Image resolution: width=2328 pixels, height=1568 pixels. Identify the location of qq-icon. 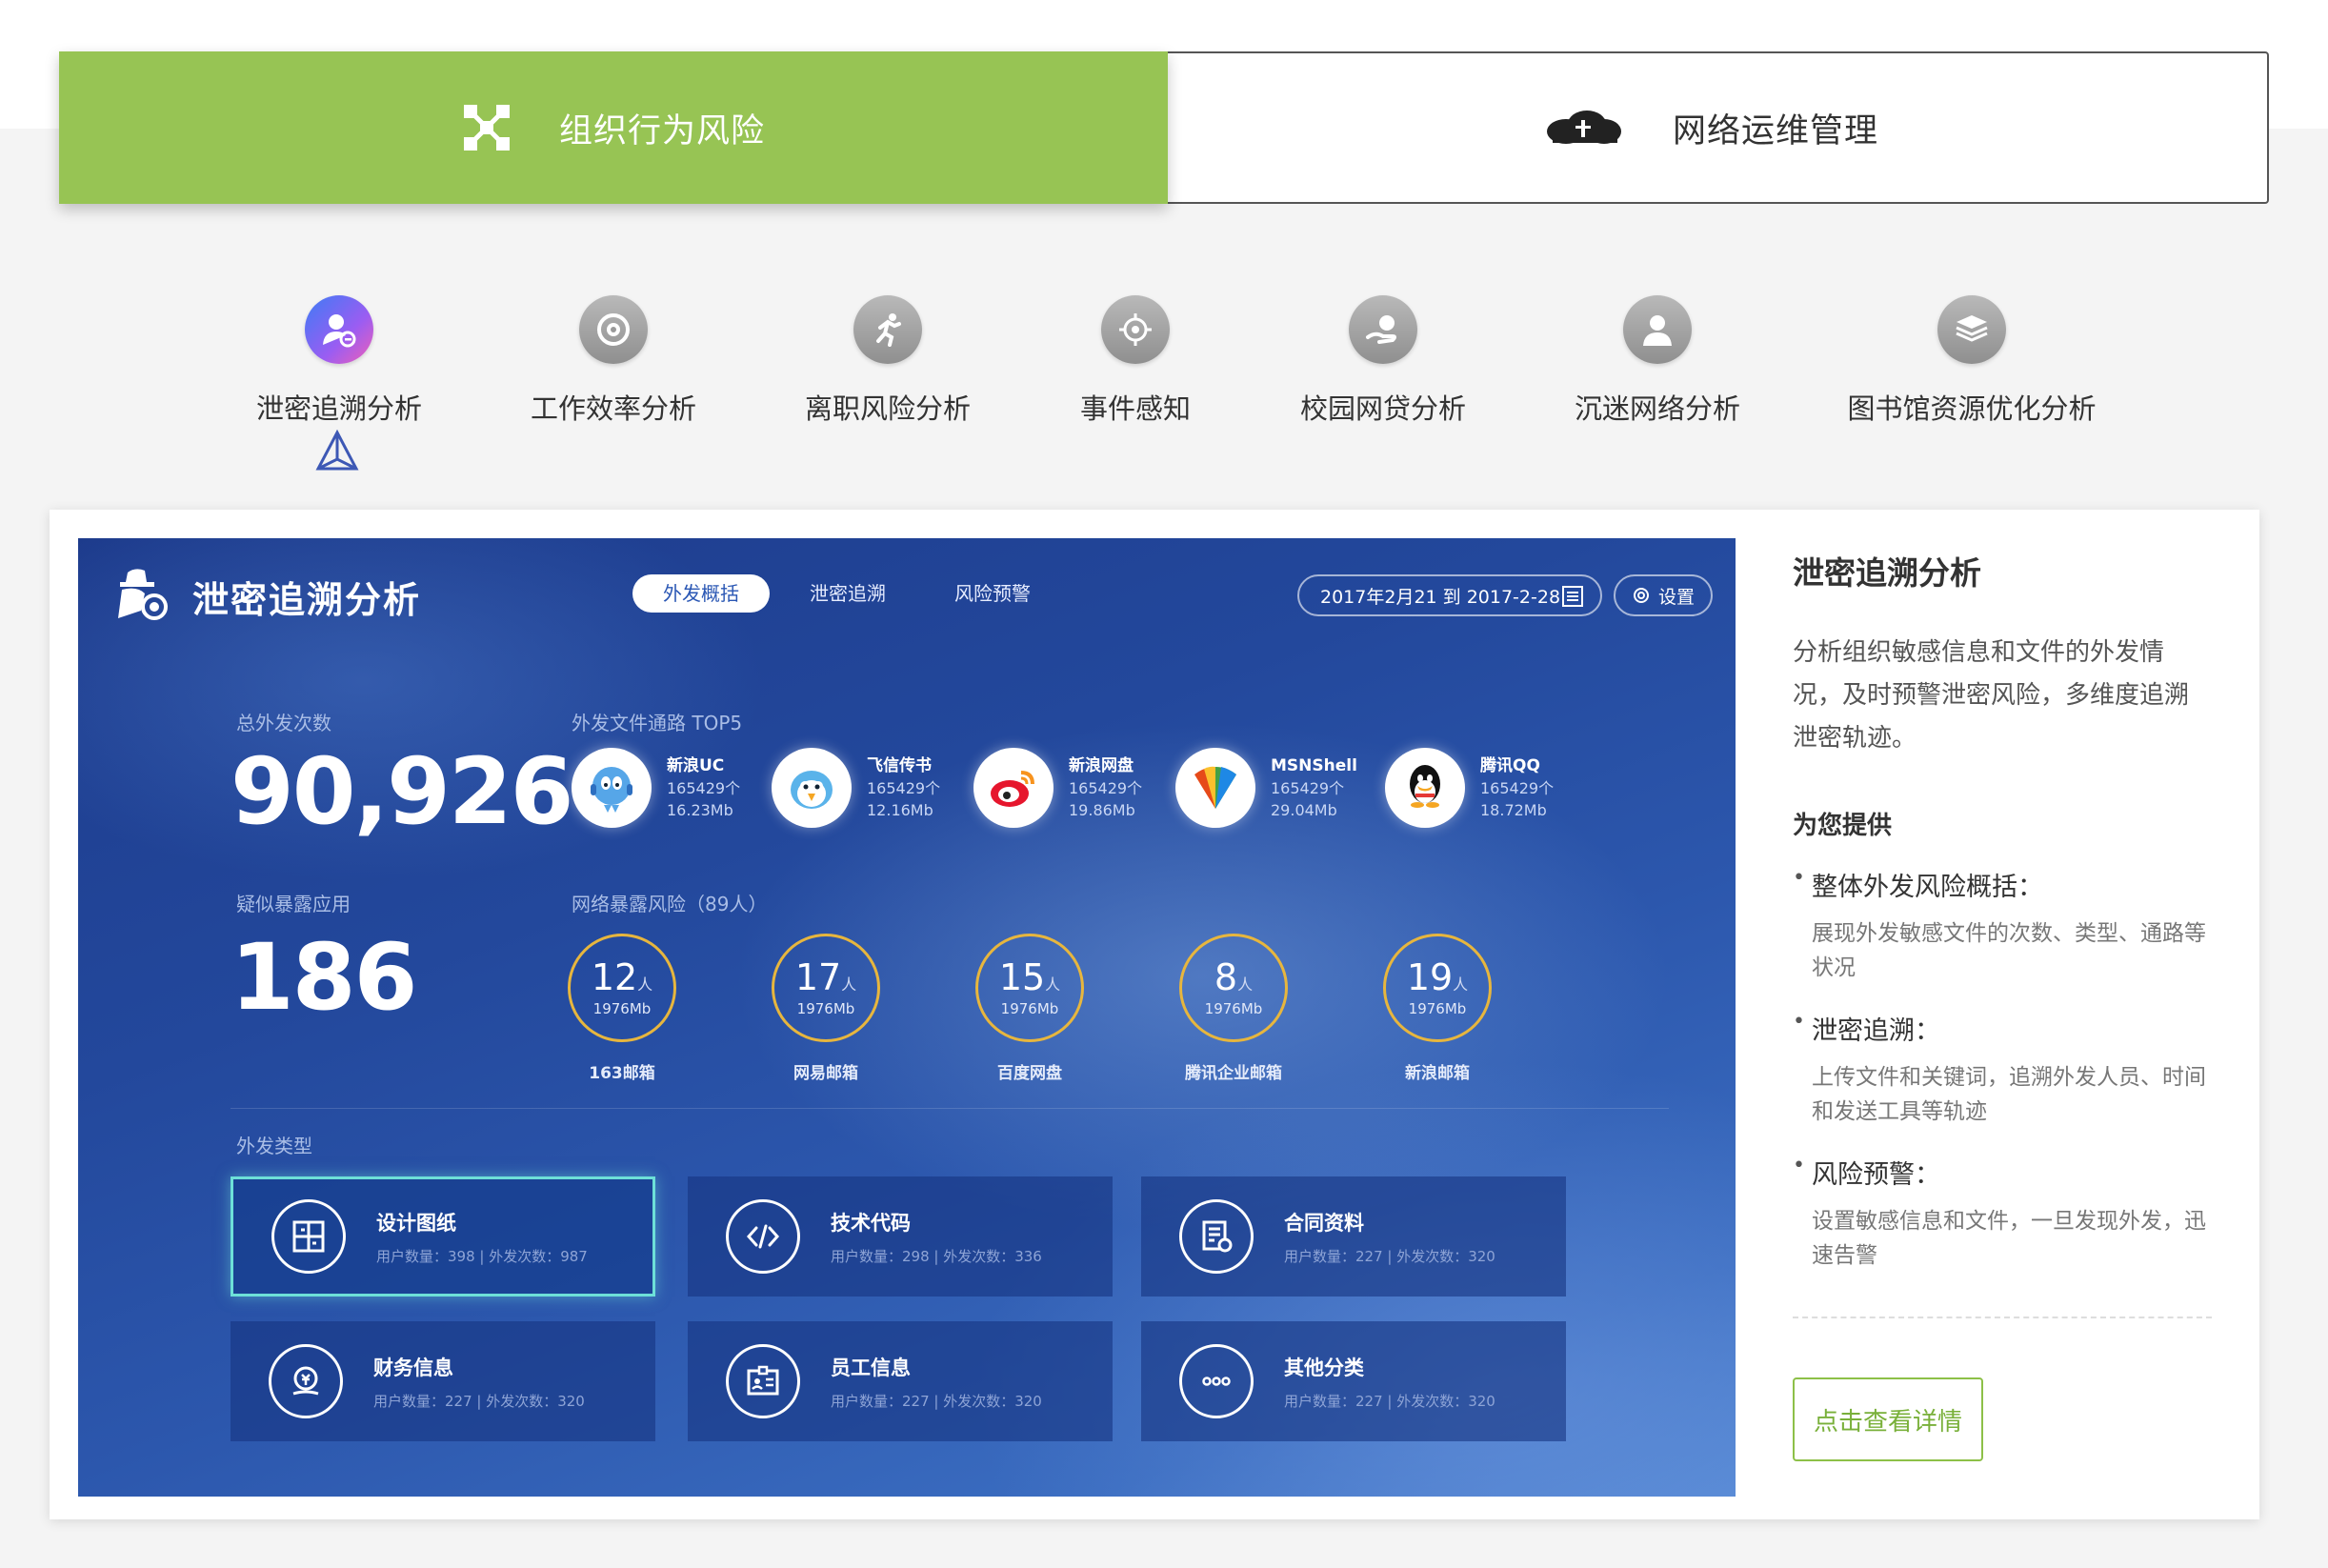
(1425, 788).